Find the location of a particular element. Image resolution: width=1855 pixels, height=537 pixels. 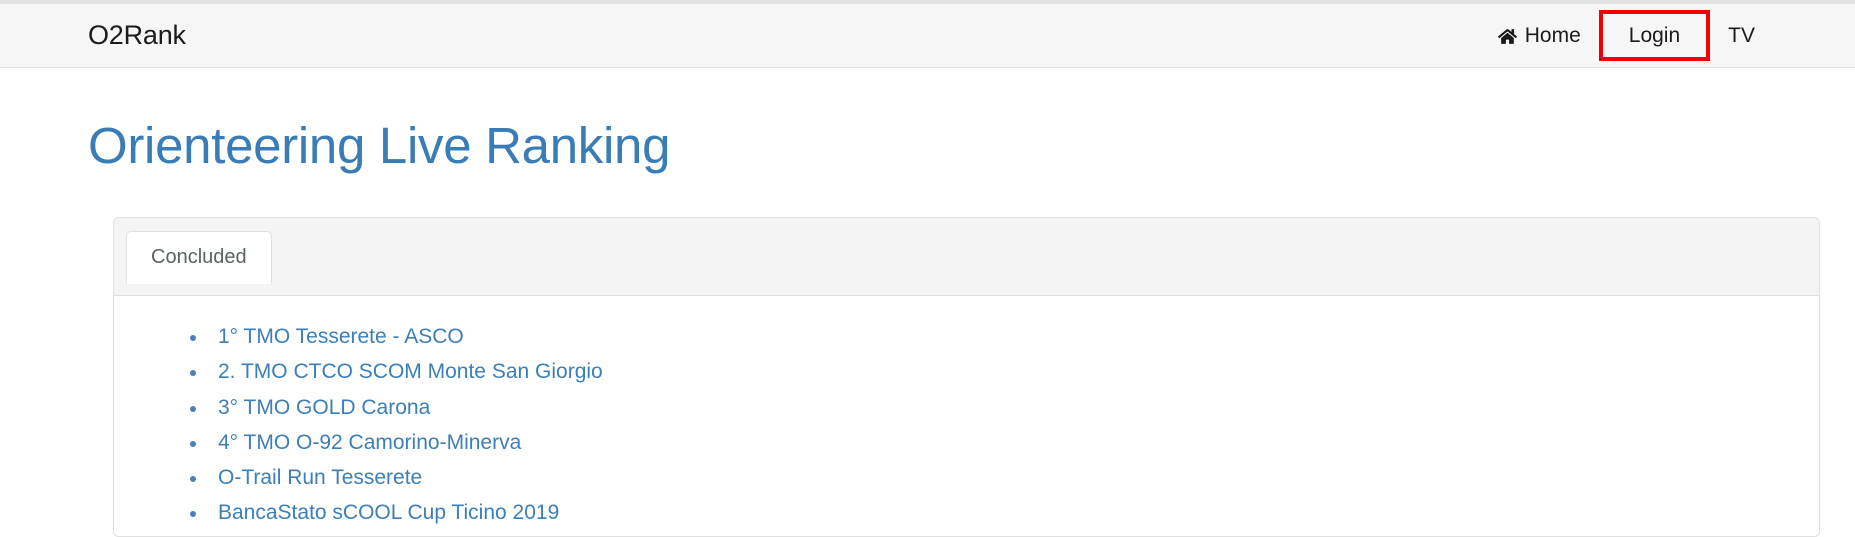

list-item: 2. TMO CTCO SCOM Monte San Giorgio is located at coordinates (1004, 372).